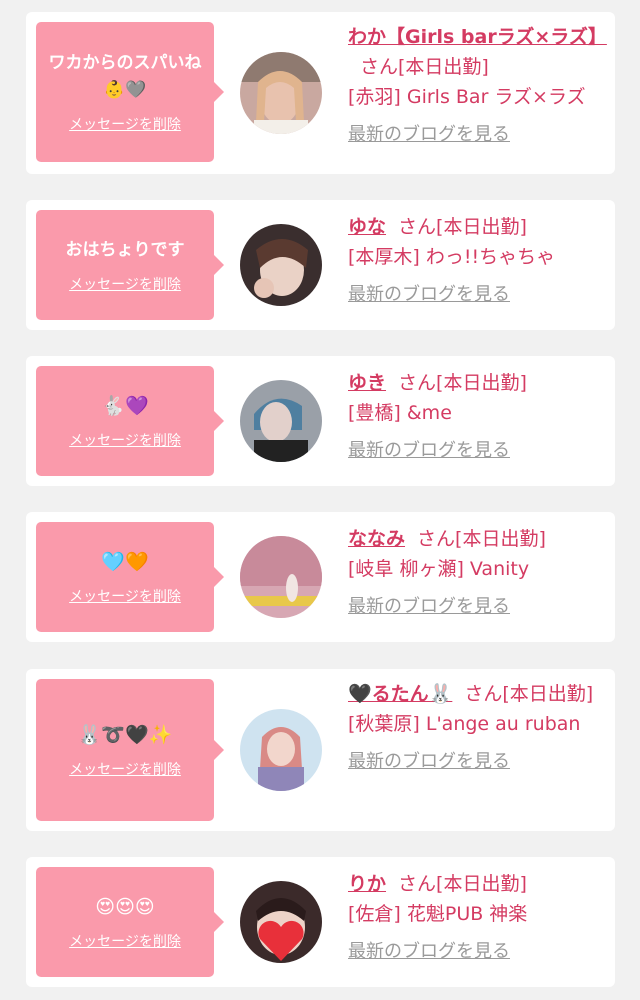 The width and height of the screenshot is (640, 1000). What do you see at coordinates (400, 413) in the screenshot?
I see `shop-label: [豊橋] &me` at bounding box center [400, 413].